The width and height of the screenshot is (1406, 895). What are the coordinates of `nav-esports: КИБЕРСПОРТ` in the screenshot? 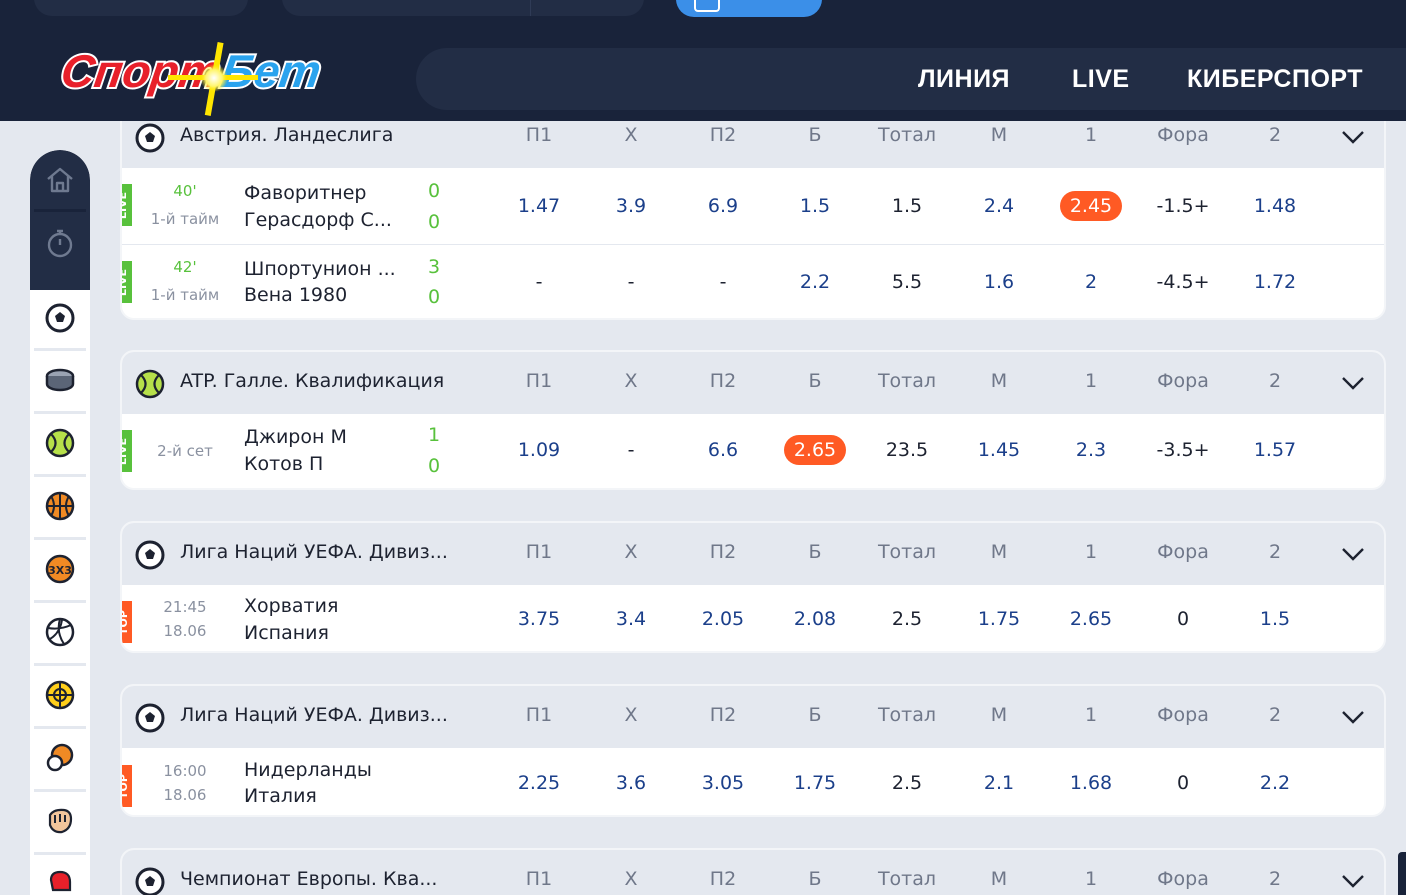 It's located at (1275, 79).